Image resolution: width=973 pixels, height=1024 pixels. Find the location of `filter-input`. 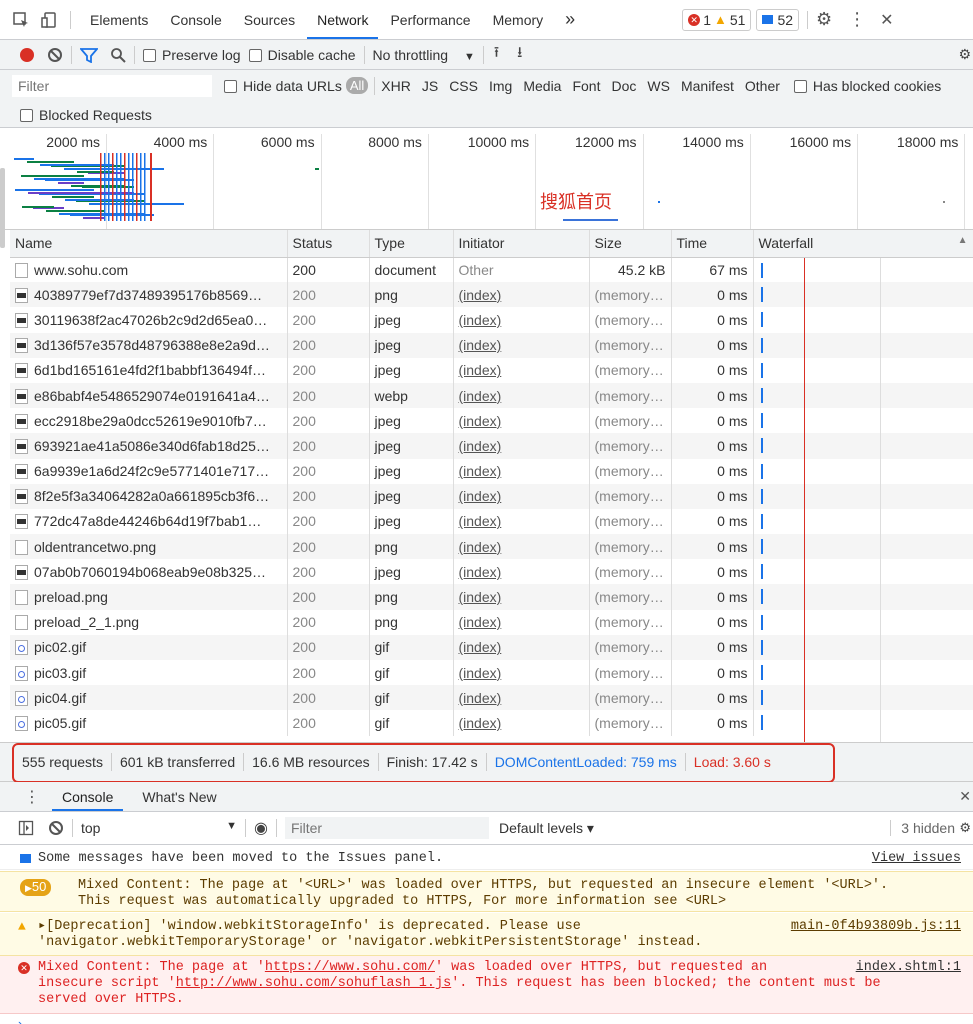

filter-input is located at coordinates (112, 85).